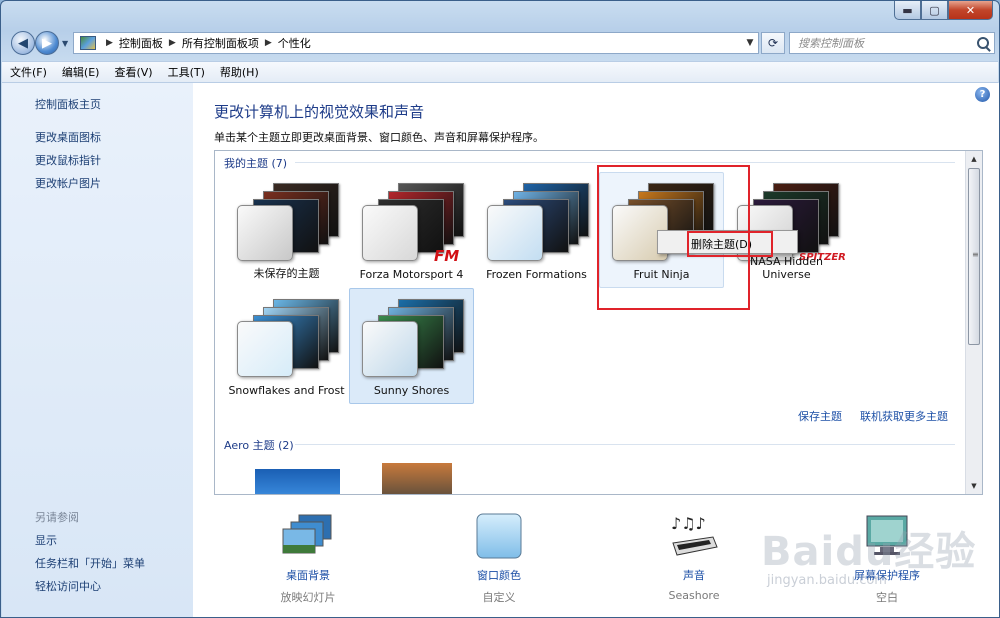  I want to click on display-link: 显示, so click(46, 540).